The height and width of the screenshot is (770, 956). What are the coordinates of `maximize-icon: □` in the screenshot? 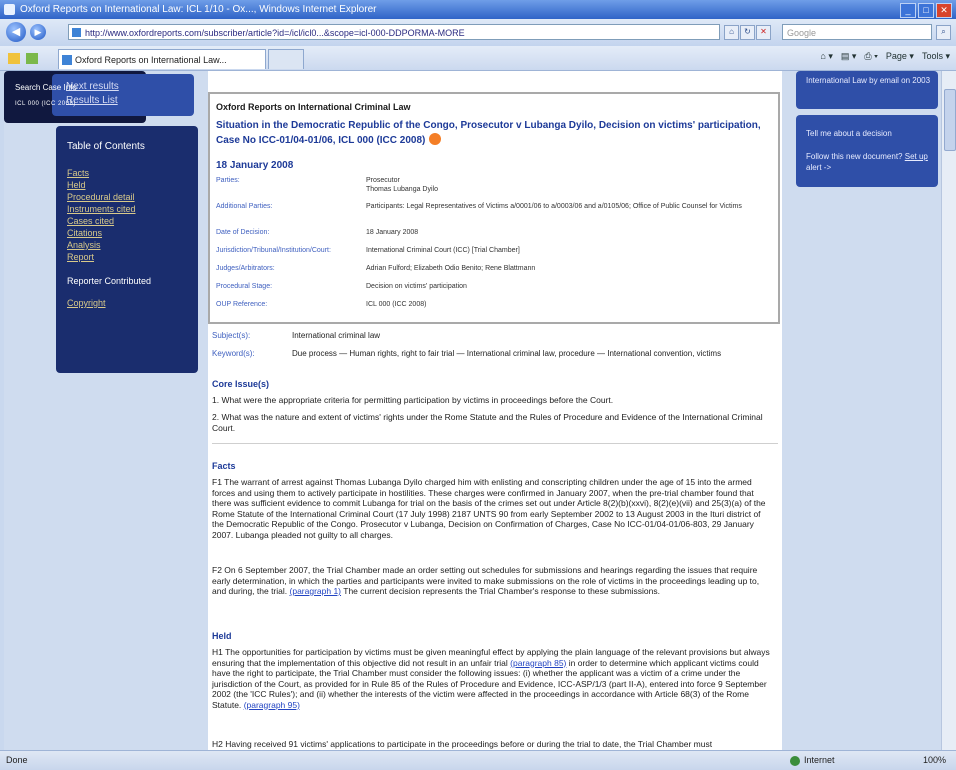 It's located at (926, 10).